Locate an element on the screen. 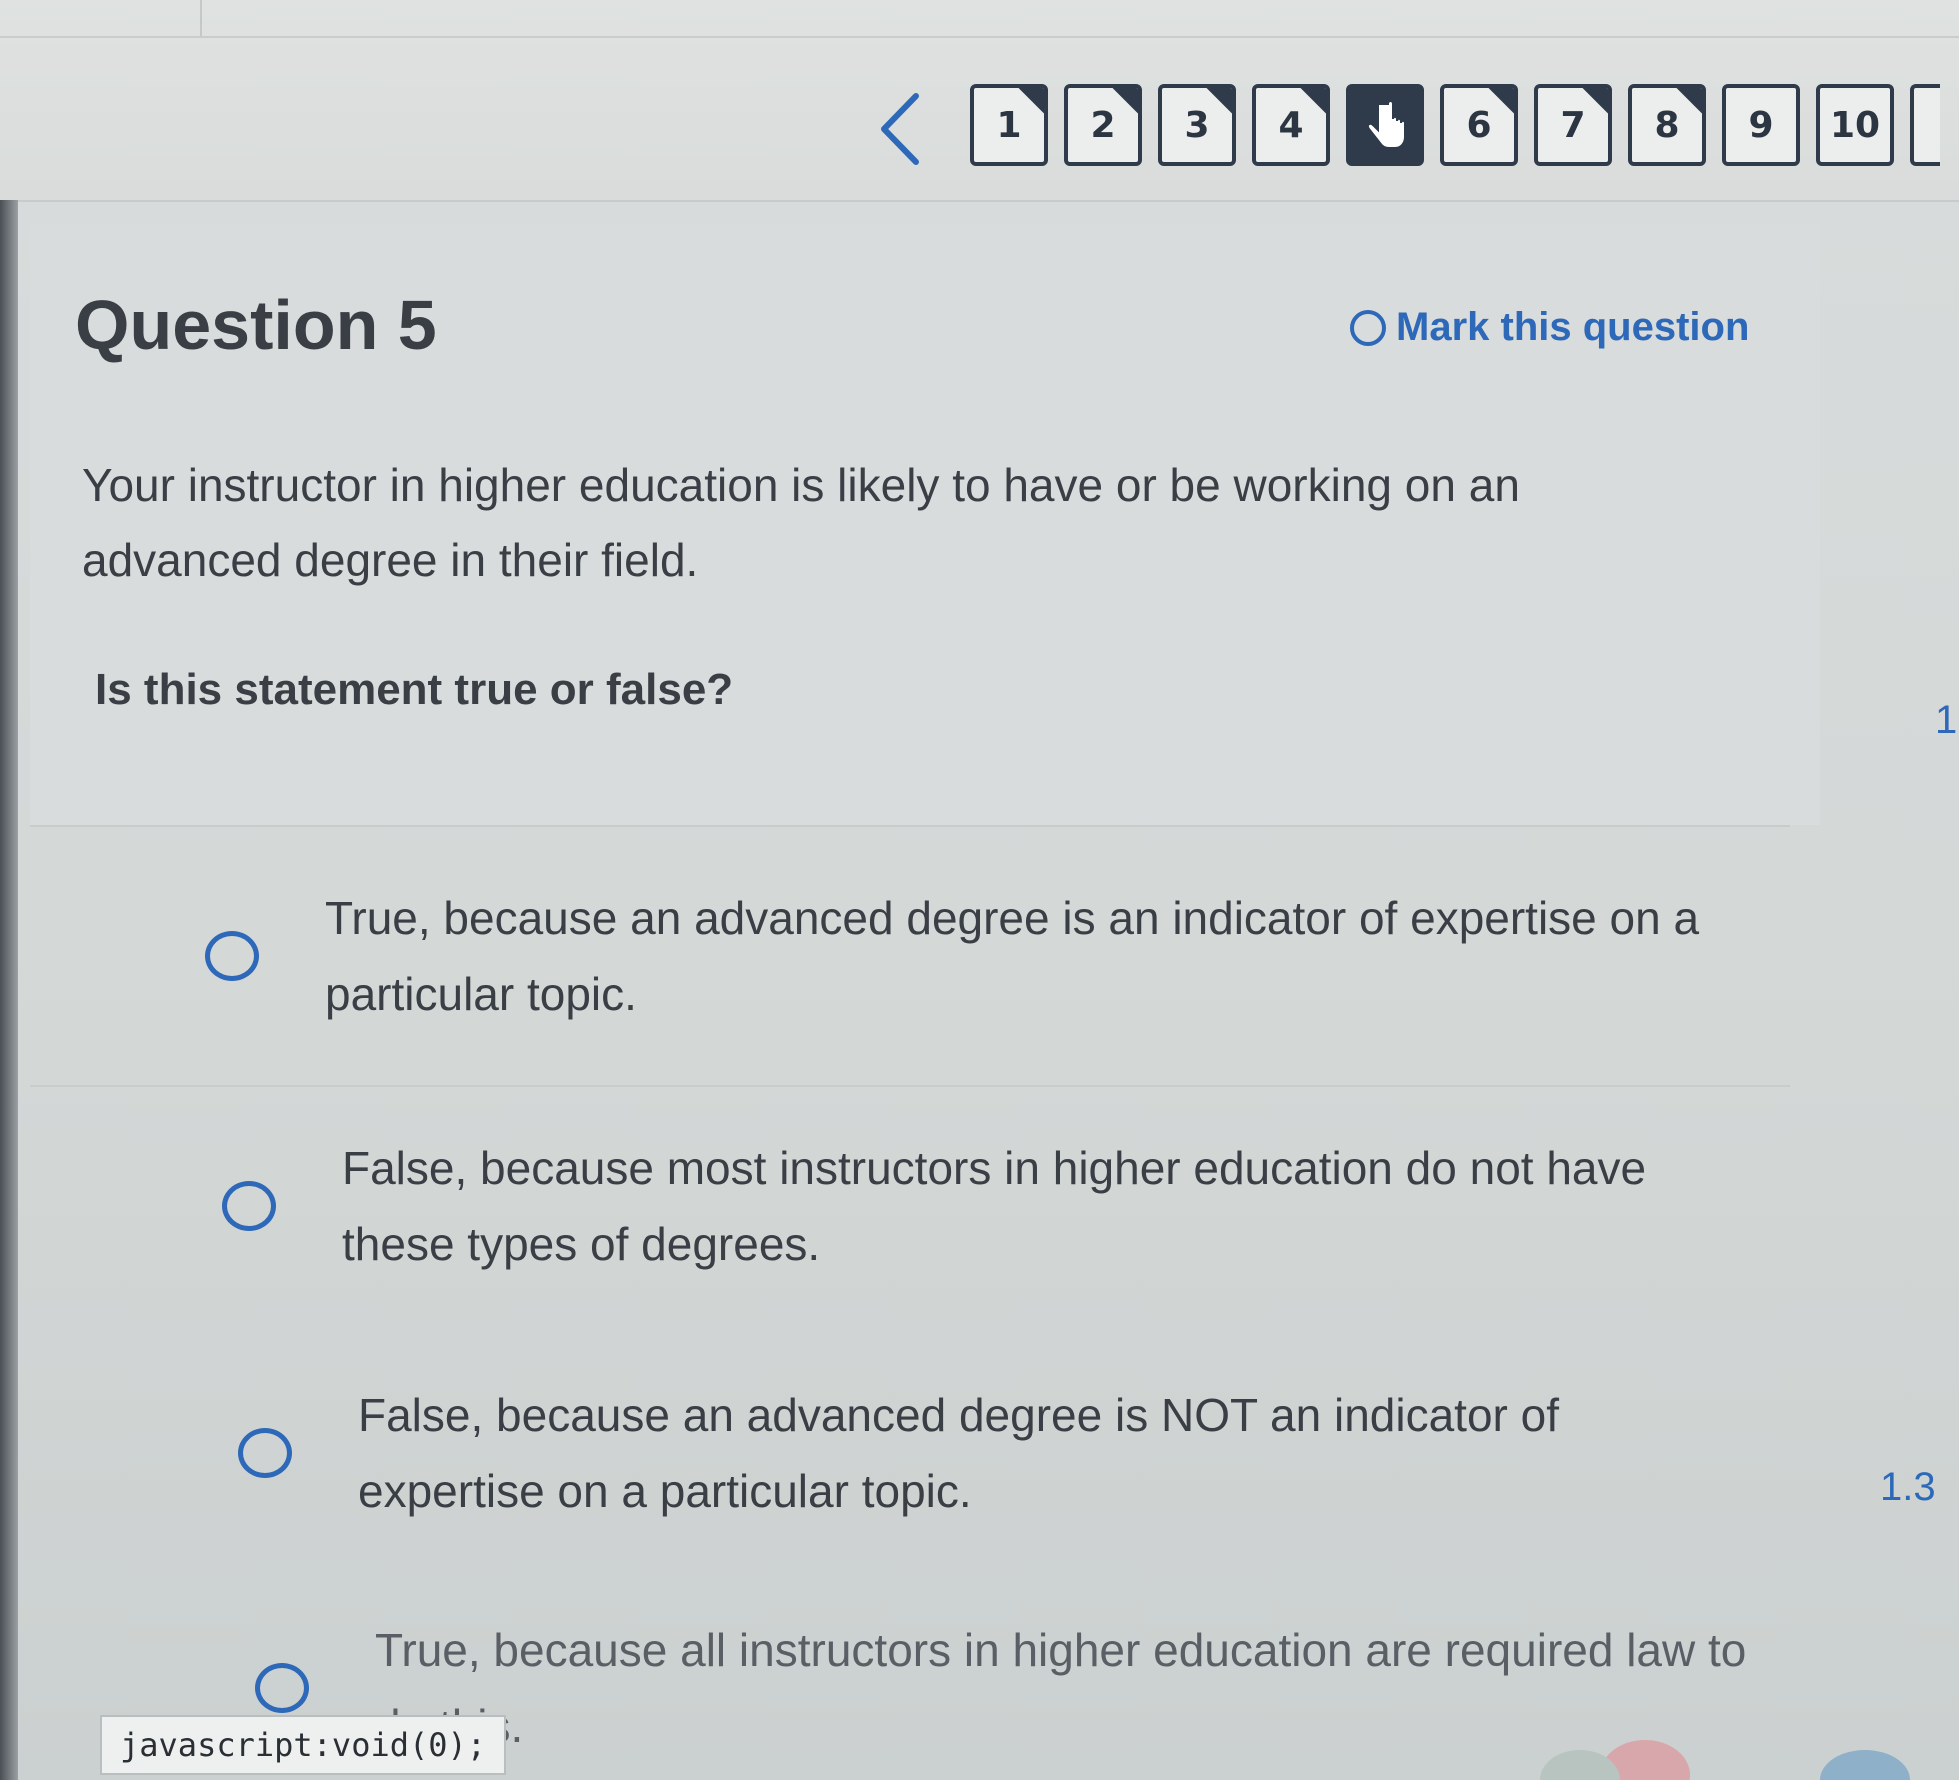  chevron-left-icon is located at coordinates (900, 129).